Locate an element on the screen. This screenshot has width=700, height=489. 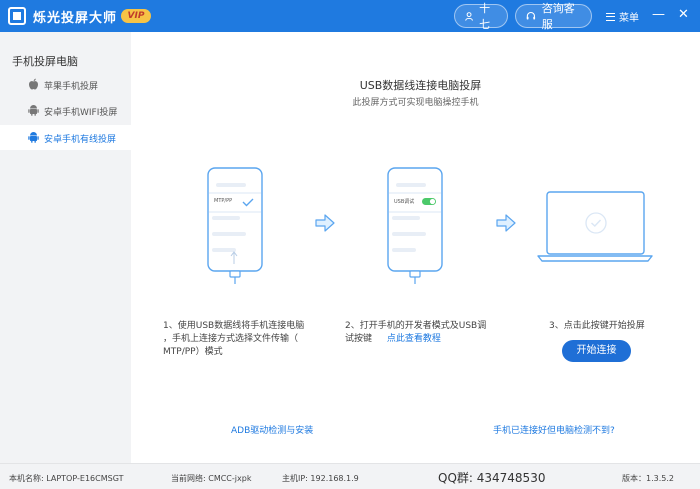
tutorial-link: 点此查看教程 is located at coordinates (414, 339).